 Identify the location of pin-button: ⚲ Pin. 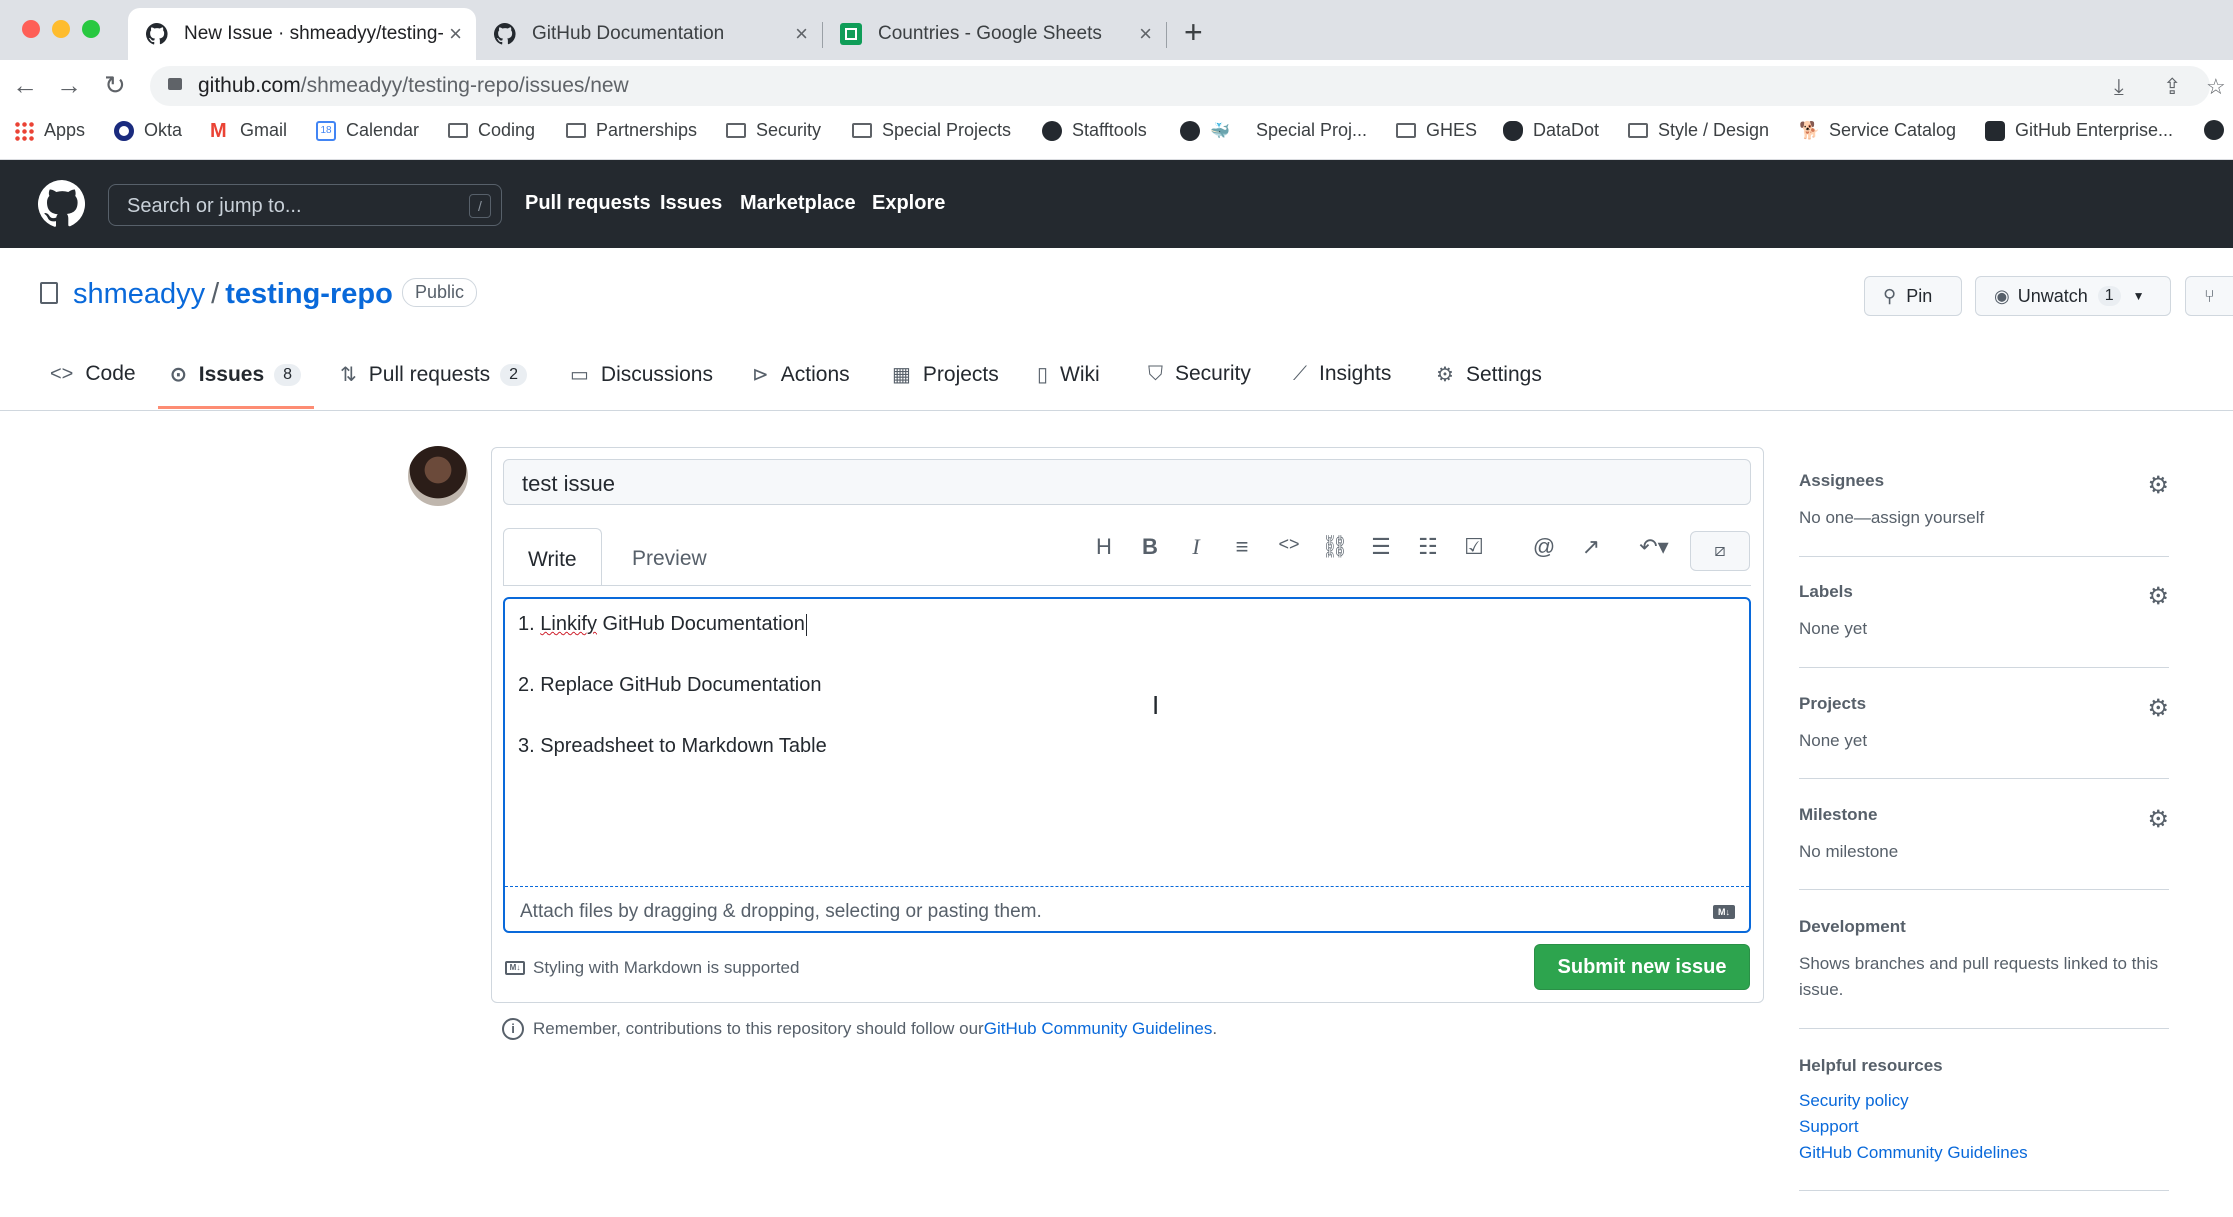
(1913, 296).